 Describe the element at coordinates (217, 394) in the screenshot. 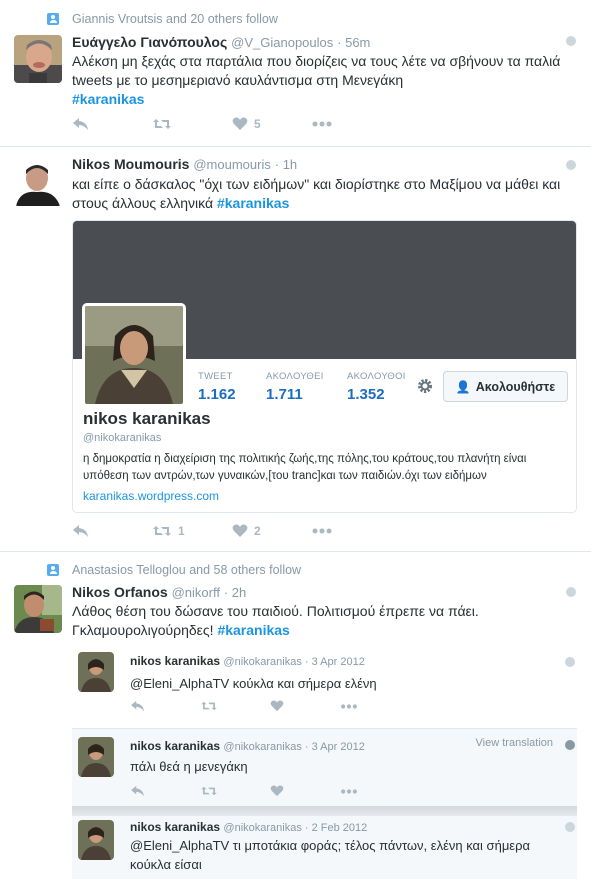

I see `stat-value: 1.162` at that location.